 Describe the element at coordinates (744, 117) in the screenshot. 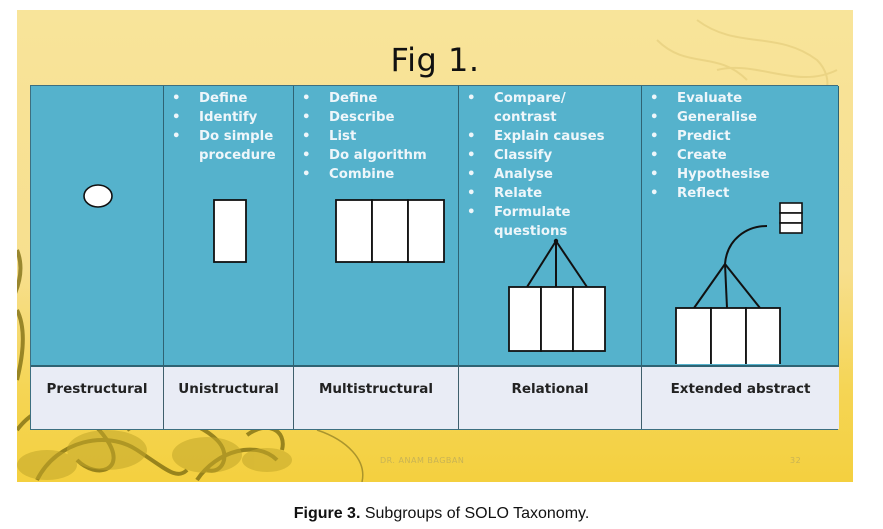

I see `verb-item: Generalise` at that location.